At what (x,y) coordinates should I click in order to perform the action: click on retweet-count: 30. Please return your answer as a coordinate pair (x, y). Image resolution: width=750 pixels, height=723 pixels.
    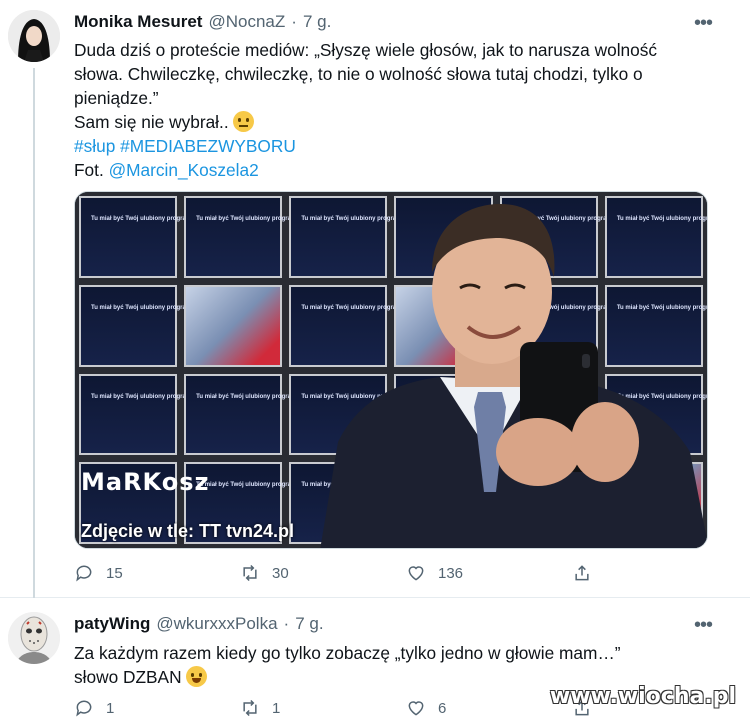
    Looking at the image, I should click on (280, 573).